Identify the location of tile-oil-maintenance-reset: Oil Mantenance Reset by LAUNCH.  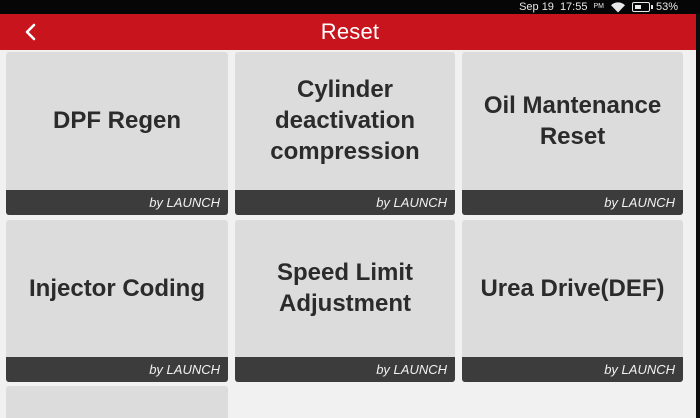
(572, 133).